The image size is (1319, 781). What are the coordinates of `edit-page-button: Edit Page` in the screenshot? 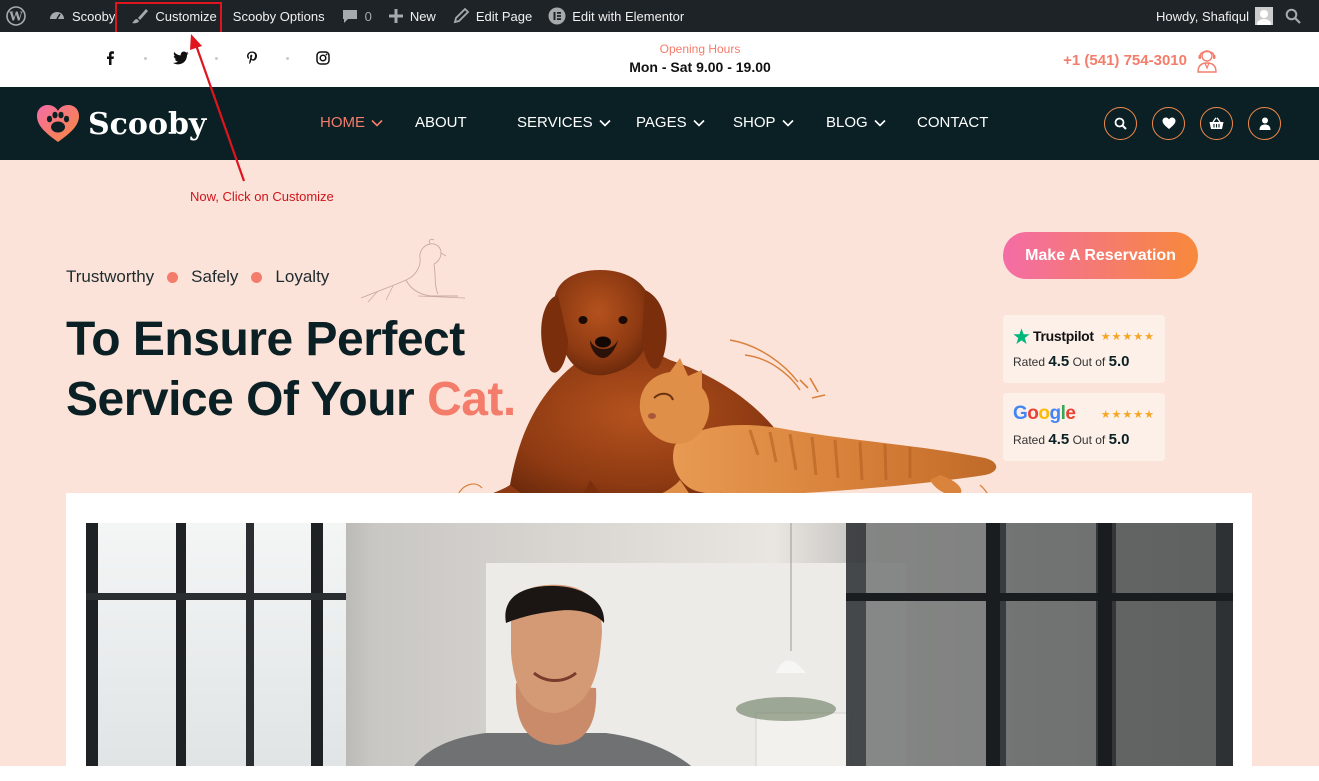 It's located at (492, 16).